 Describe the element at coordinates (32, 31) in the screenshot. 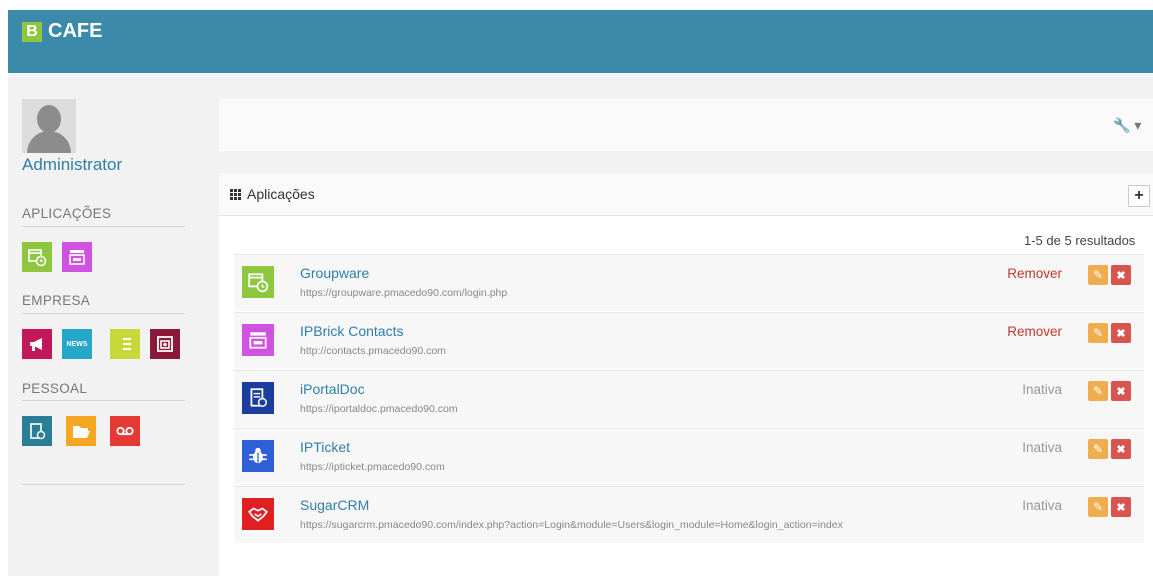

I see `logo-badge: B` at that location.